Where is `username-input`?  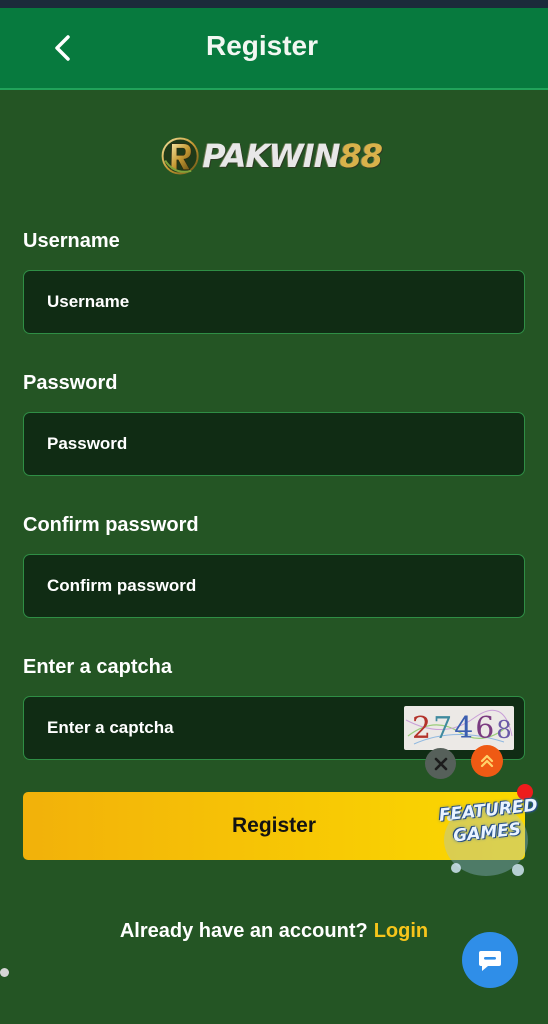
username-input is located at coordinates (285, 302).